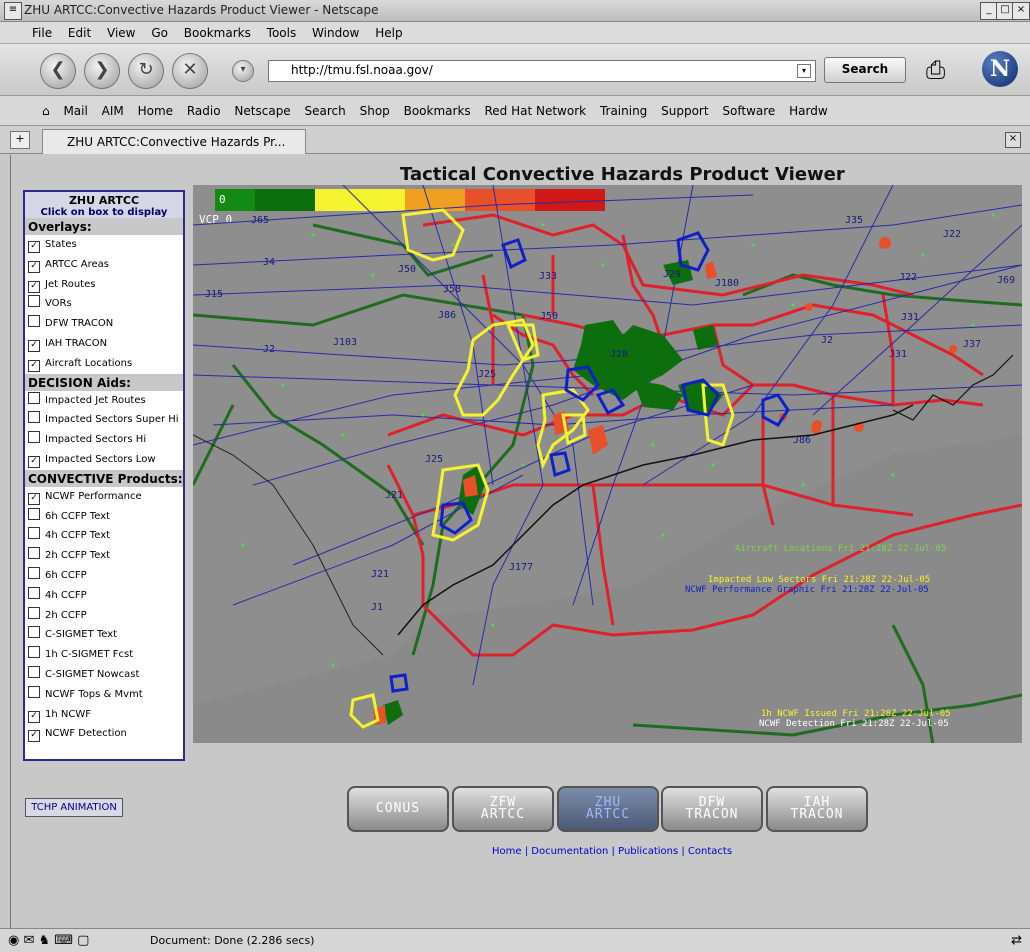 The image size is (1030, 952). Describe the element at coordinates (104, 596) in the screenshot. I see `panel-checkbox-row: 4h CCFP` at that location.